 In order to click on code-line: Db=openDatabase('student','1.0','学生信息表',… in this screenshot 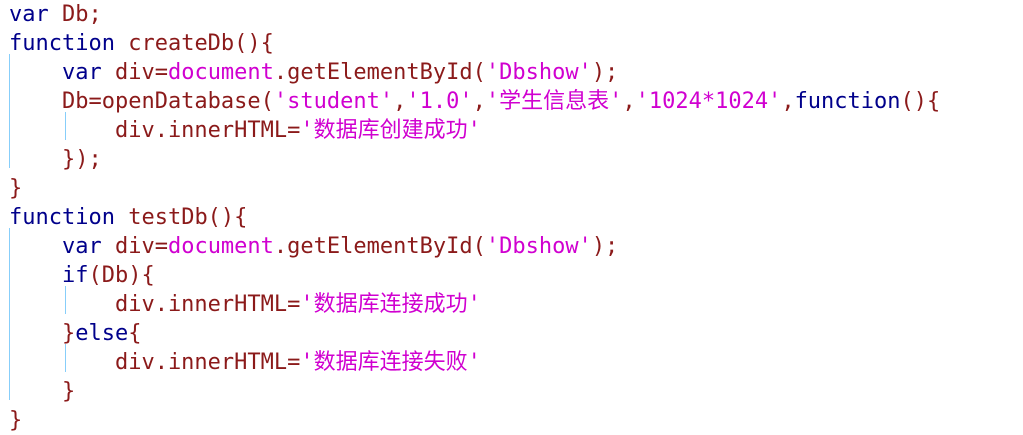, I will do `click(474, 101)`.